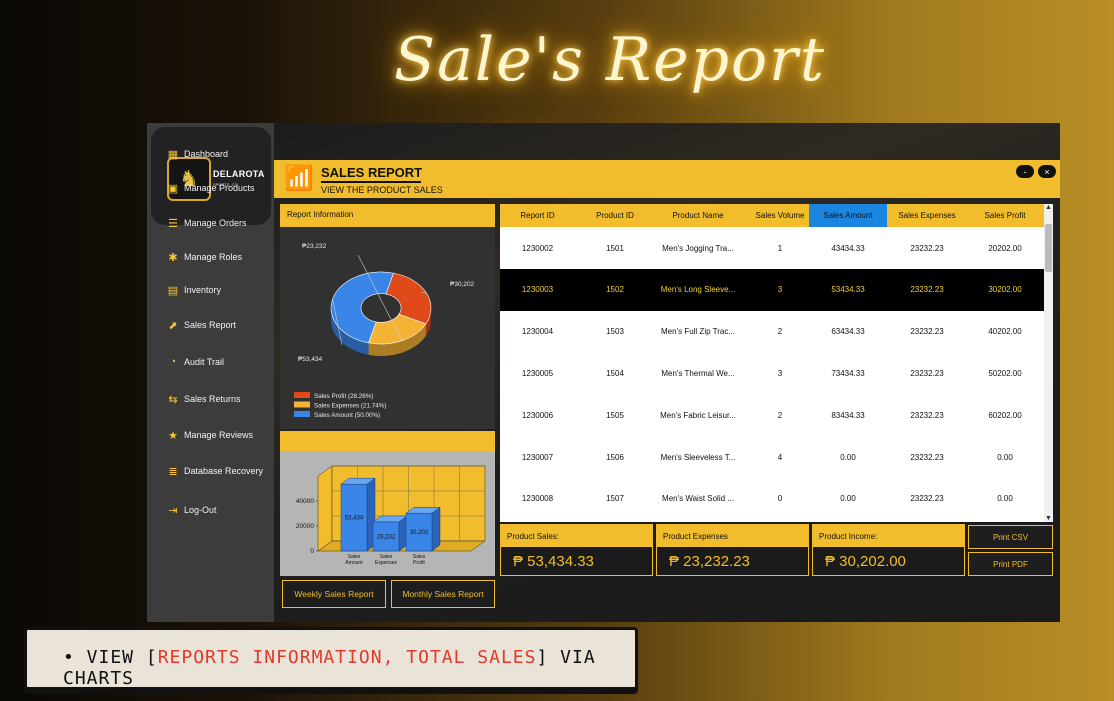 Image resolution: width=1114 pixels, height=701 pixels. I want to click on sidebar-item-manage-reviews: ★ Manage Reviews, so click(219, 435).